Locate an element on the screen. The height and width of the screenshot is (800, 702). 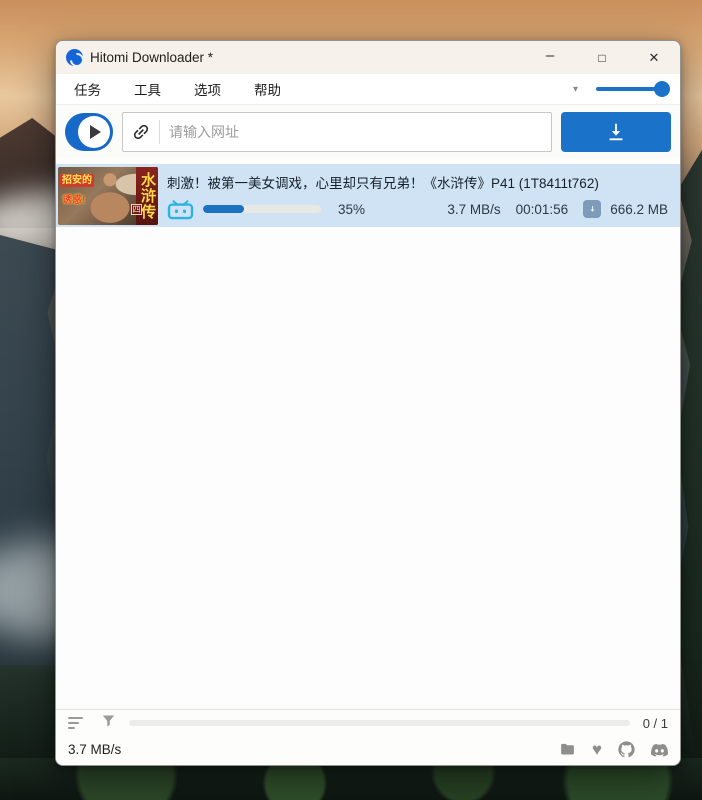
github-icon is located at coordinates (626, 749).